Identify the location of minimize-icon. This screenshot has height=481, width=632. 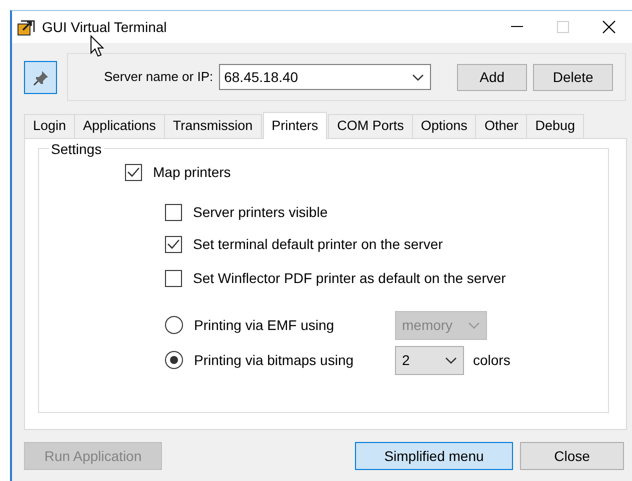
(517, 27).